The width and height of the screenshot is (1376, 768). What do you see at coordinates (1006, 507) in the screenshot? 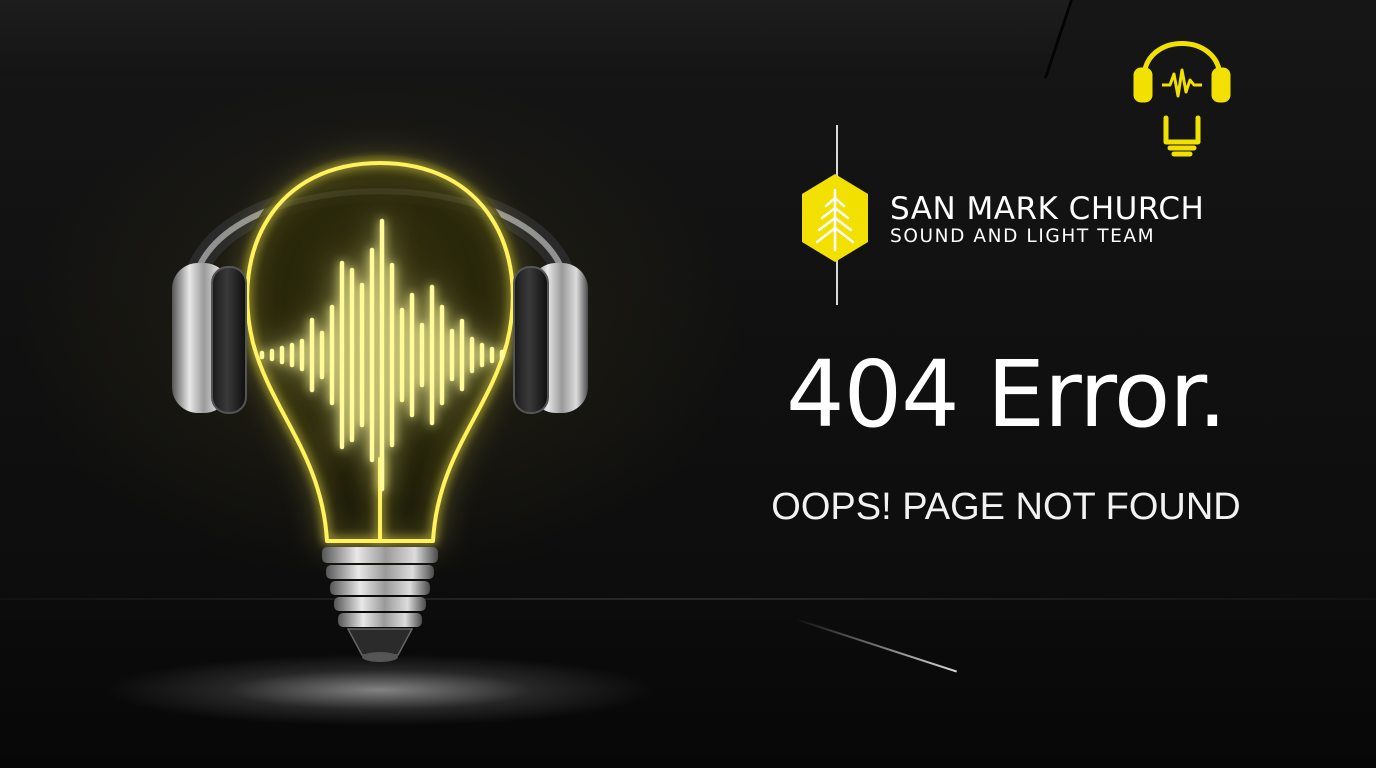
I see `error-message: OOPS! PAGE NOT FOUND` at bounding box center [1006, 507].